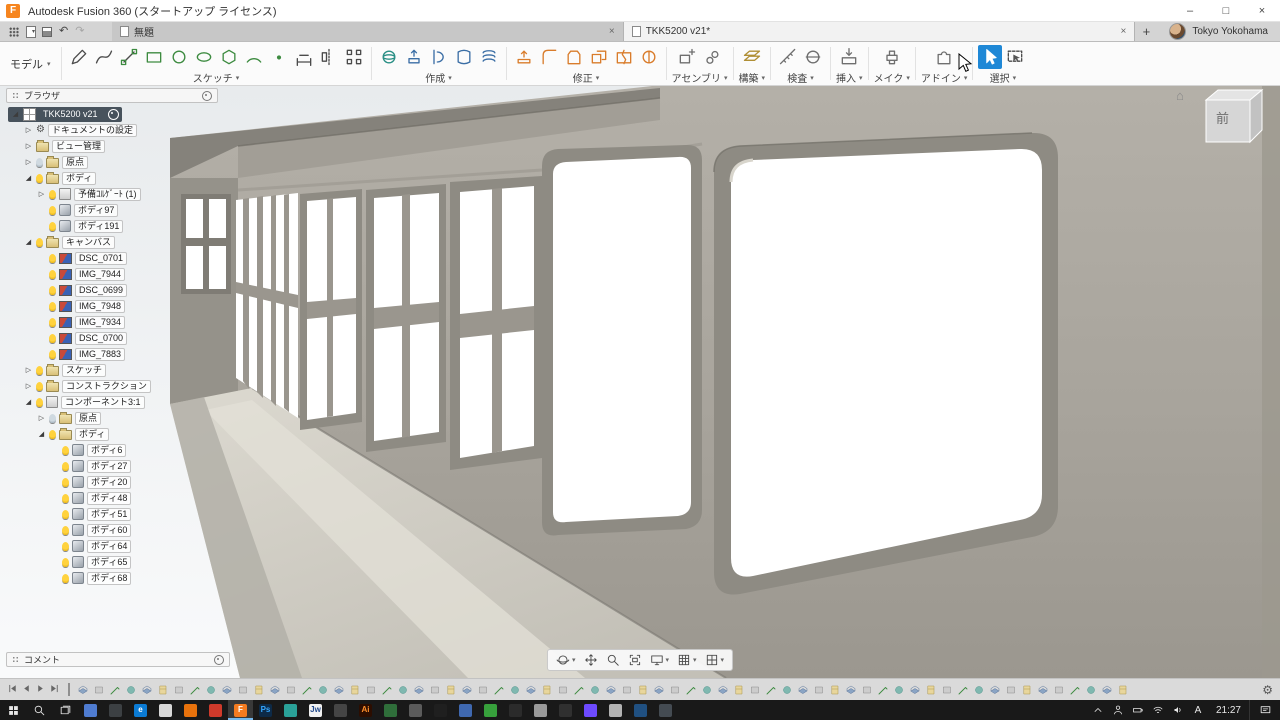 The width and height of the screenshot is (1280, 720). I want to click on section-tool-button, so click(813, 57).